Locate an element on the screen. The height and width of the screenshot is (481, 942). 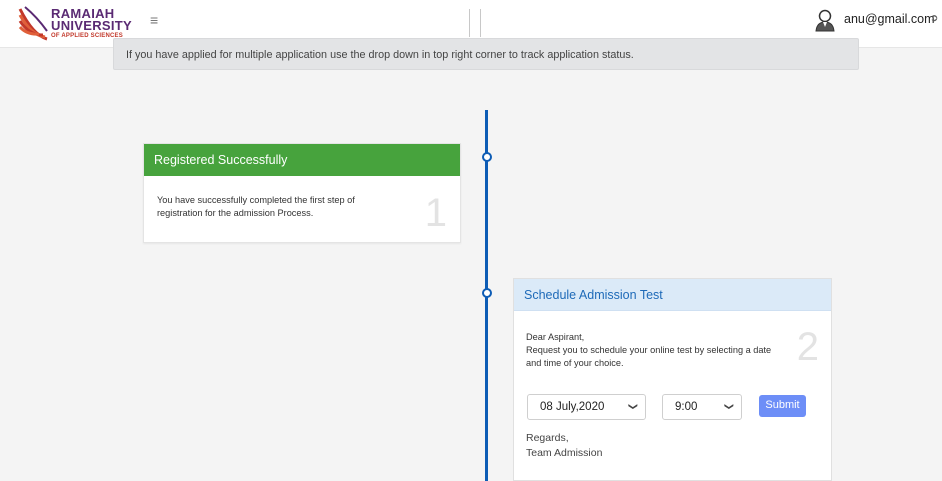
signature: Regards, Team Admission is located at coordinates (564, 446).